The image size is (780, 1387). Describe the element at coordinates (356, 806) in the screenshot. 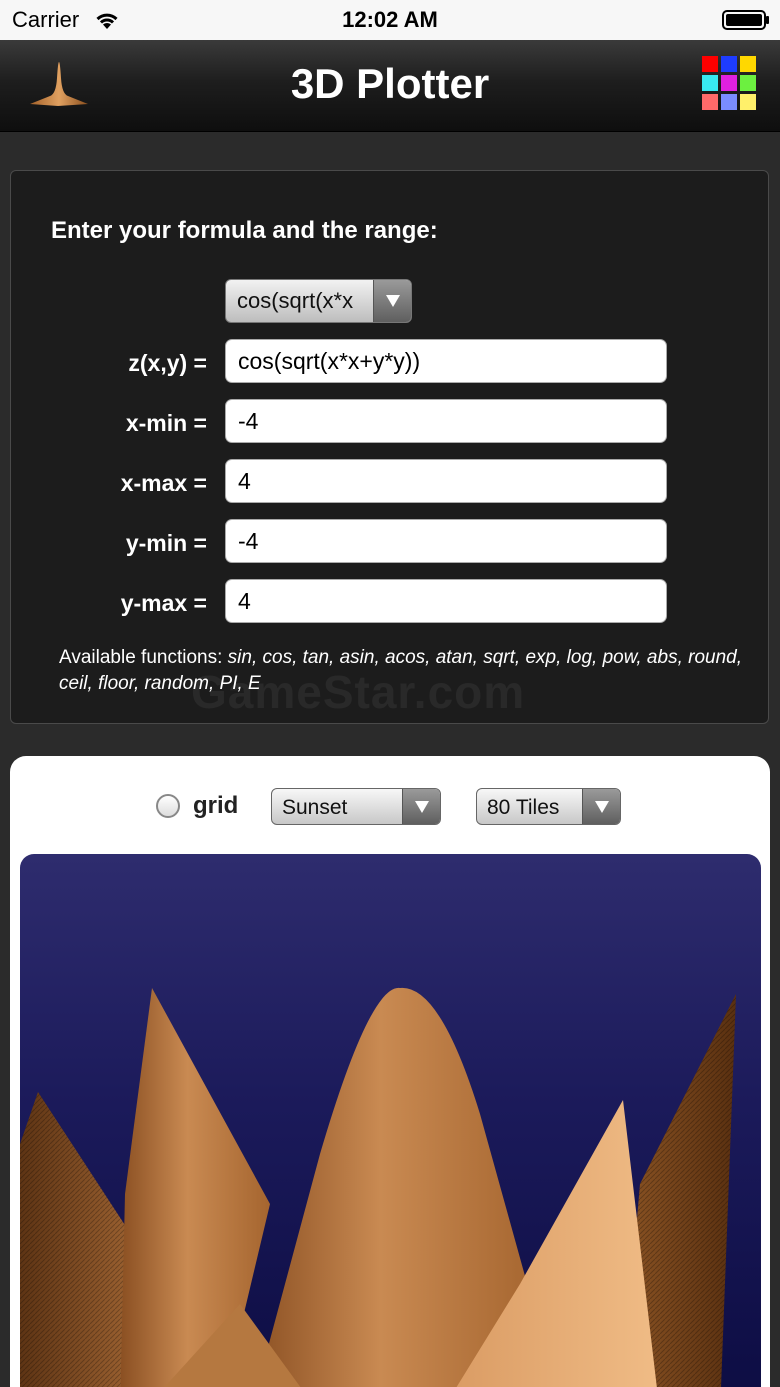

I see `color-scheme-select: Sunset` at that location.